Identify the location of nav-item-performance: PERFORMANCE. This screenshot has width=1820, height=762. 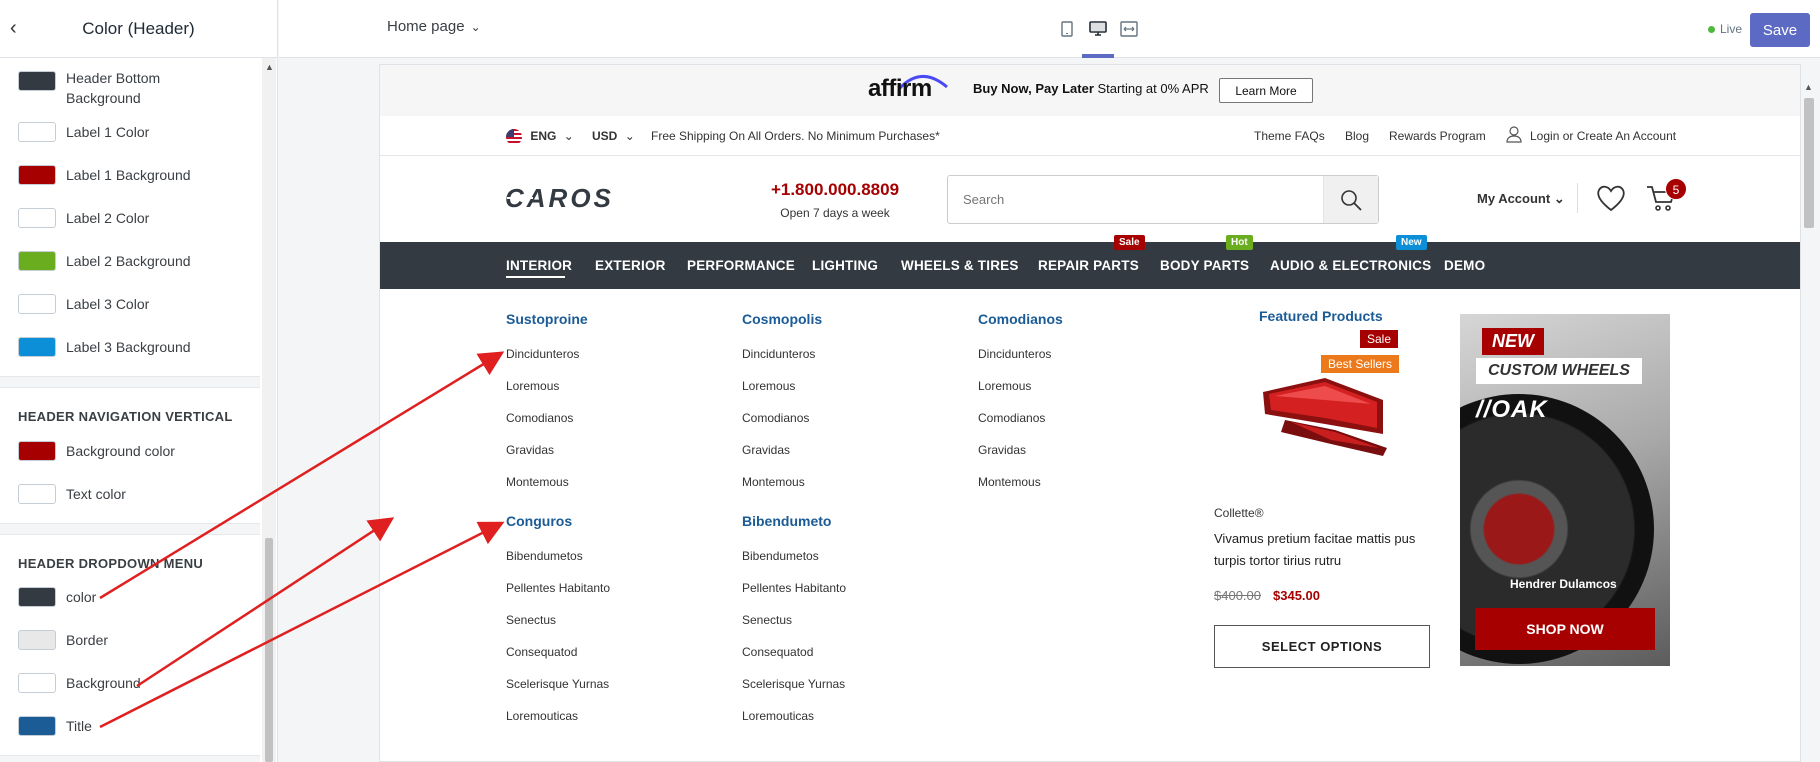
(741, 265).